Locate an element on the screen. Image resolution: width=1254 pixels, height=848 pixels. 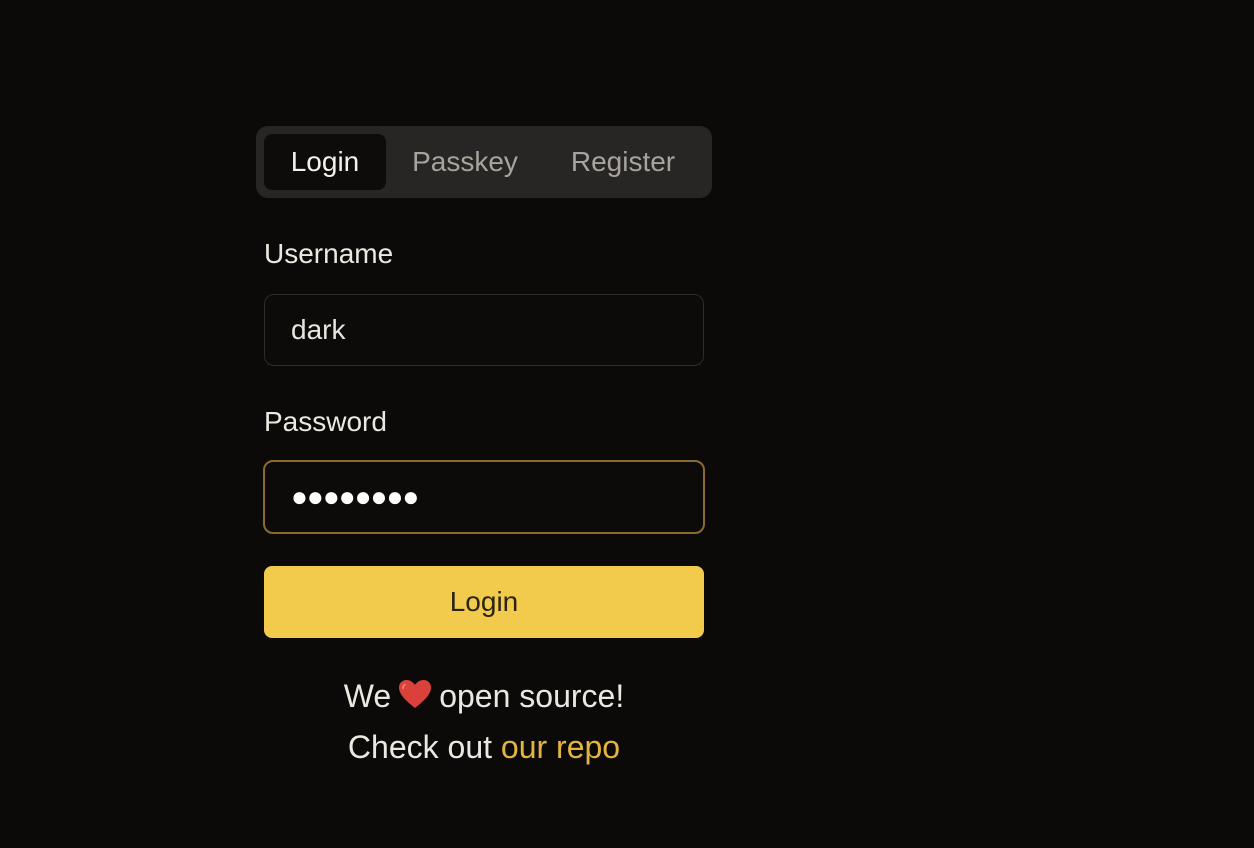
auth-tabs: Login Passkey Register is located at coordinates (484, 162).